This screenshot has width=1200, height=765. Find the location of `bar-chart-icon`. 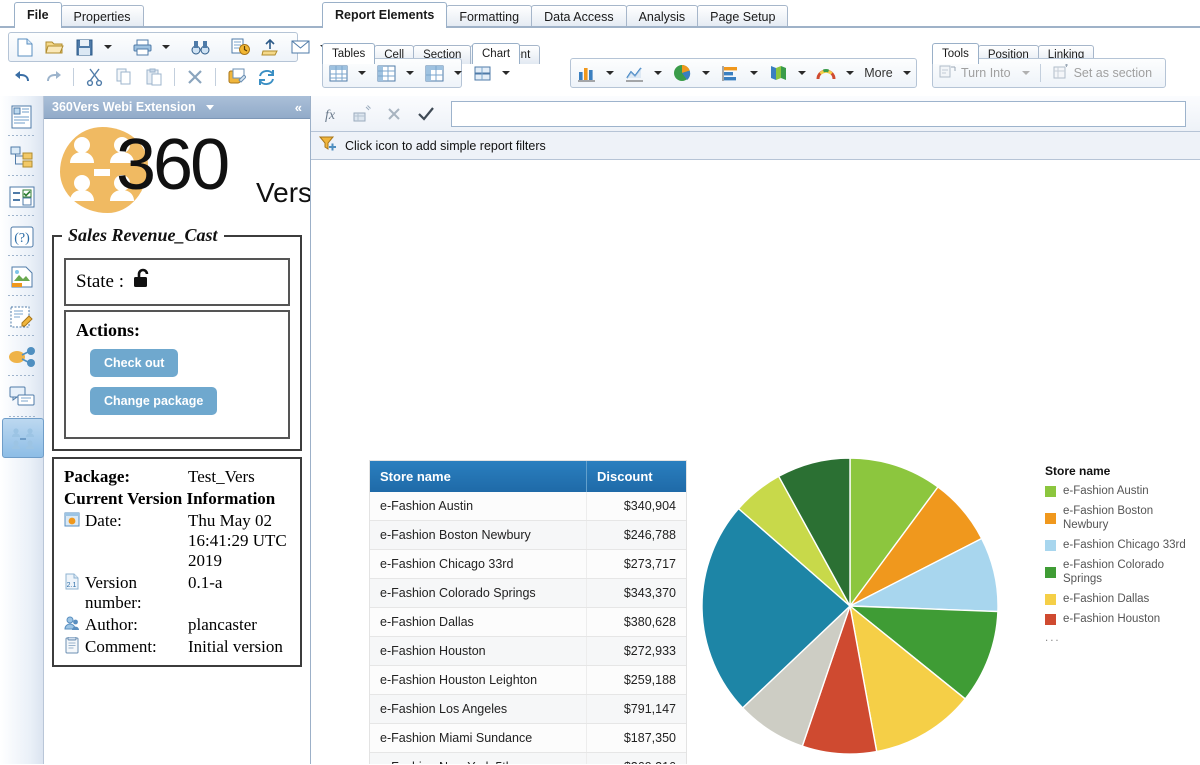

bar-chart-icon is located at coordinates (730, 73).